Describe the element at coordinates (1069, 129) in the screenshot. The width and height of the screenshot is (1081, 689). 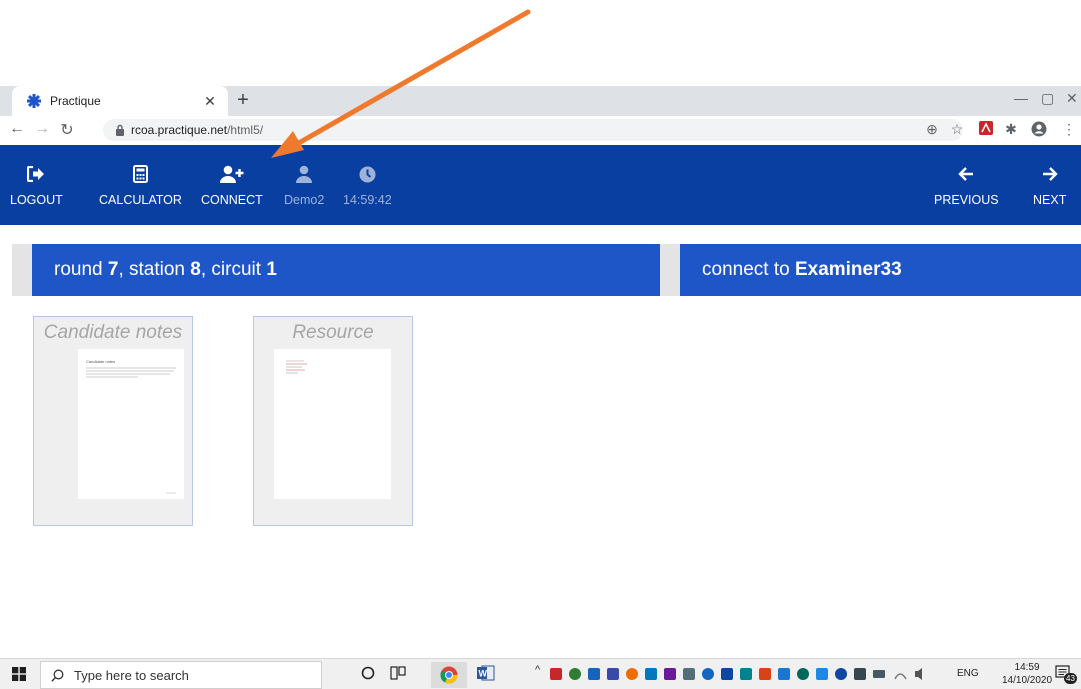
I see `menu-icon: ⋮` at that location.